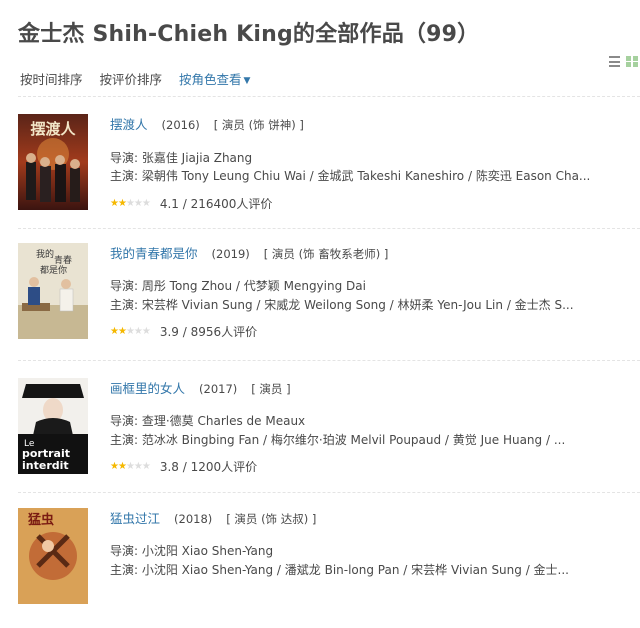  Describe the element at coordinates (208, 332) in the screenshot. I see `rating-text: 3.9 / 8956人评价` at that location.